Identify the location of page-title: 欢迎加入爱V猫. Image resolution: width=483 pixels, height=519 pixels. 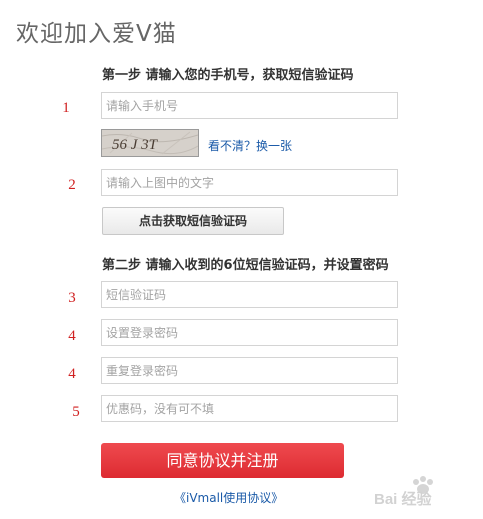
(96, 34).